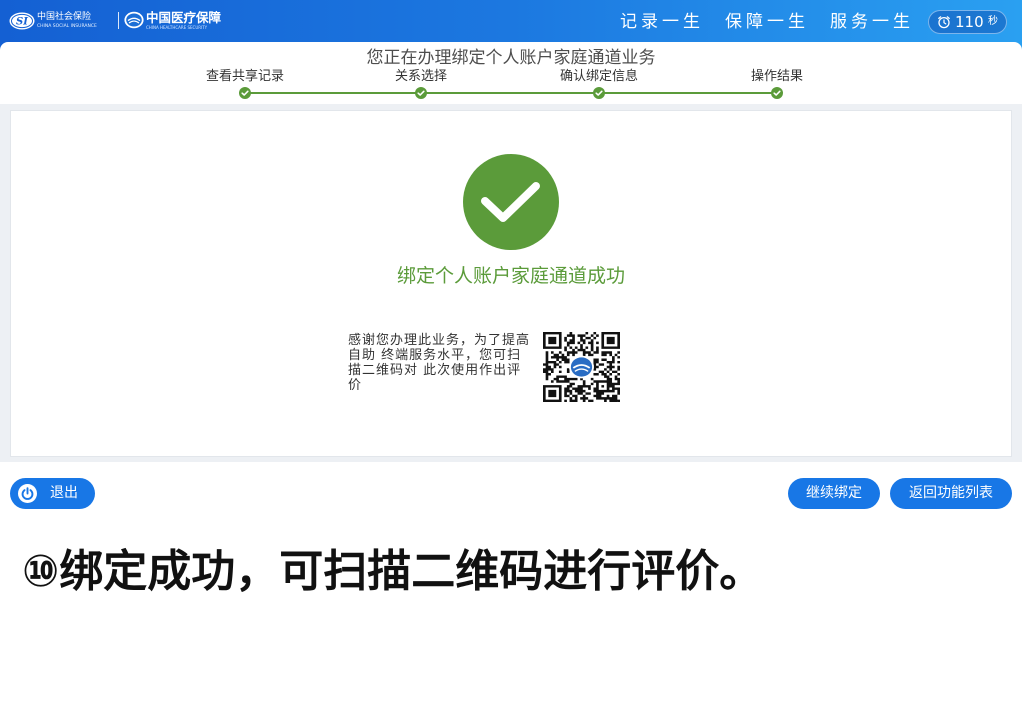 The image size is (1022, 722). Describe the element at coordinates (245, 76) in the screenshot. I see `step-label-view-records: 查看共享记录` at that location.